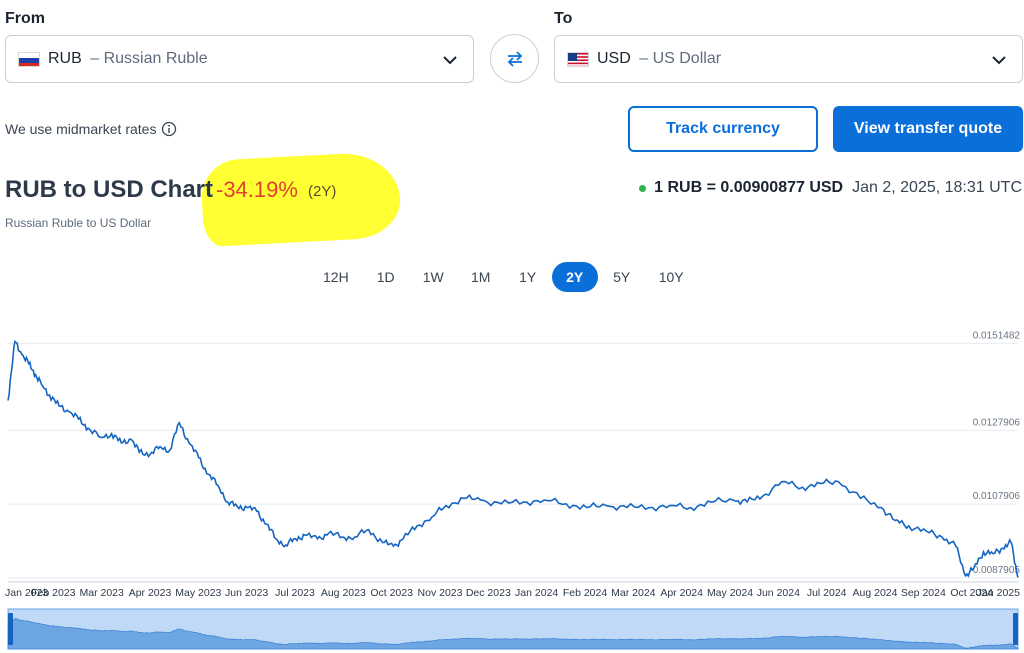  Describe the element at coordinates (937, 187) in the screenshot. I see `rate-timestamp: Jan 2, 2025, 18:31 UTC` at that location.